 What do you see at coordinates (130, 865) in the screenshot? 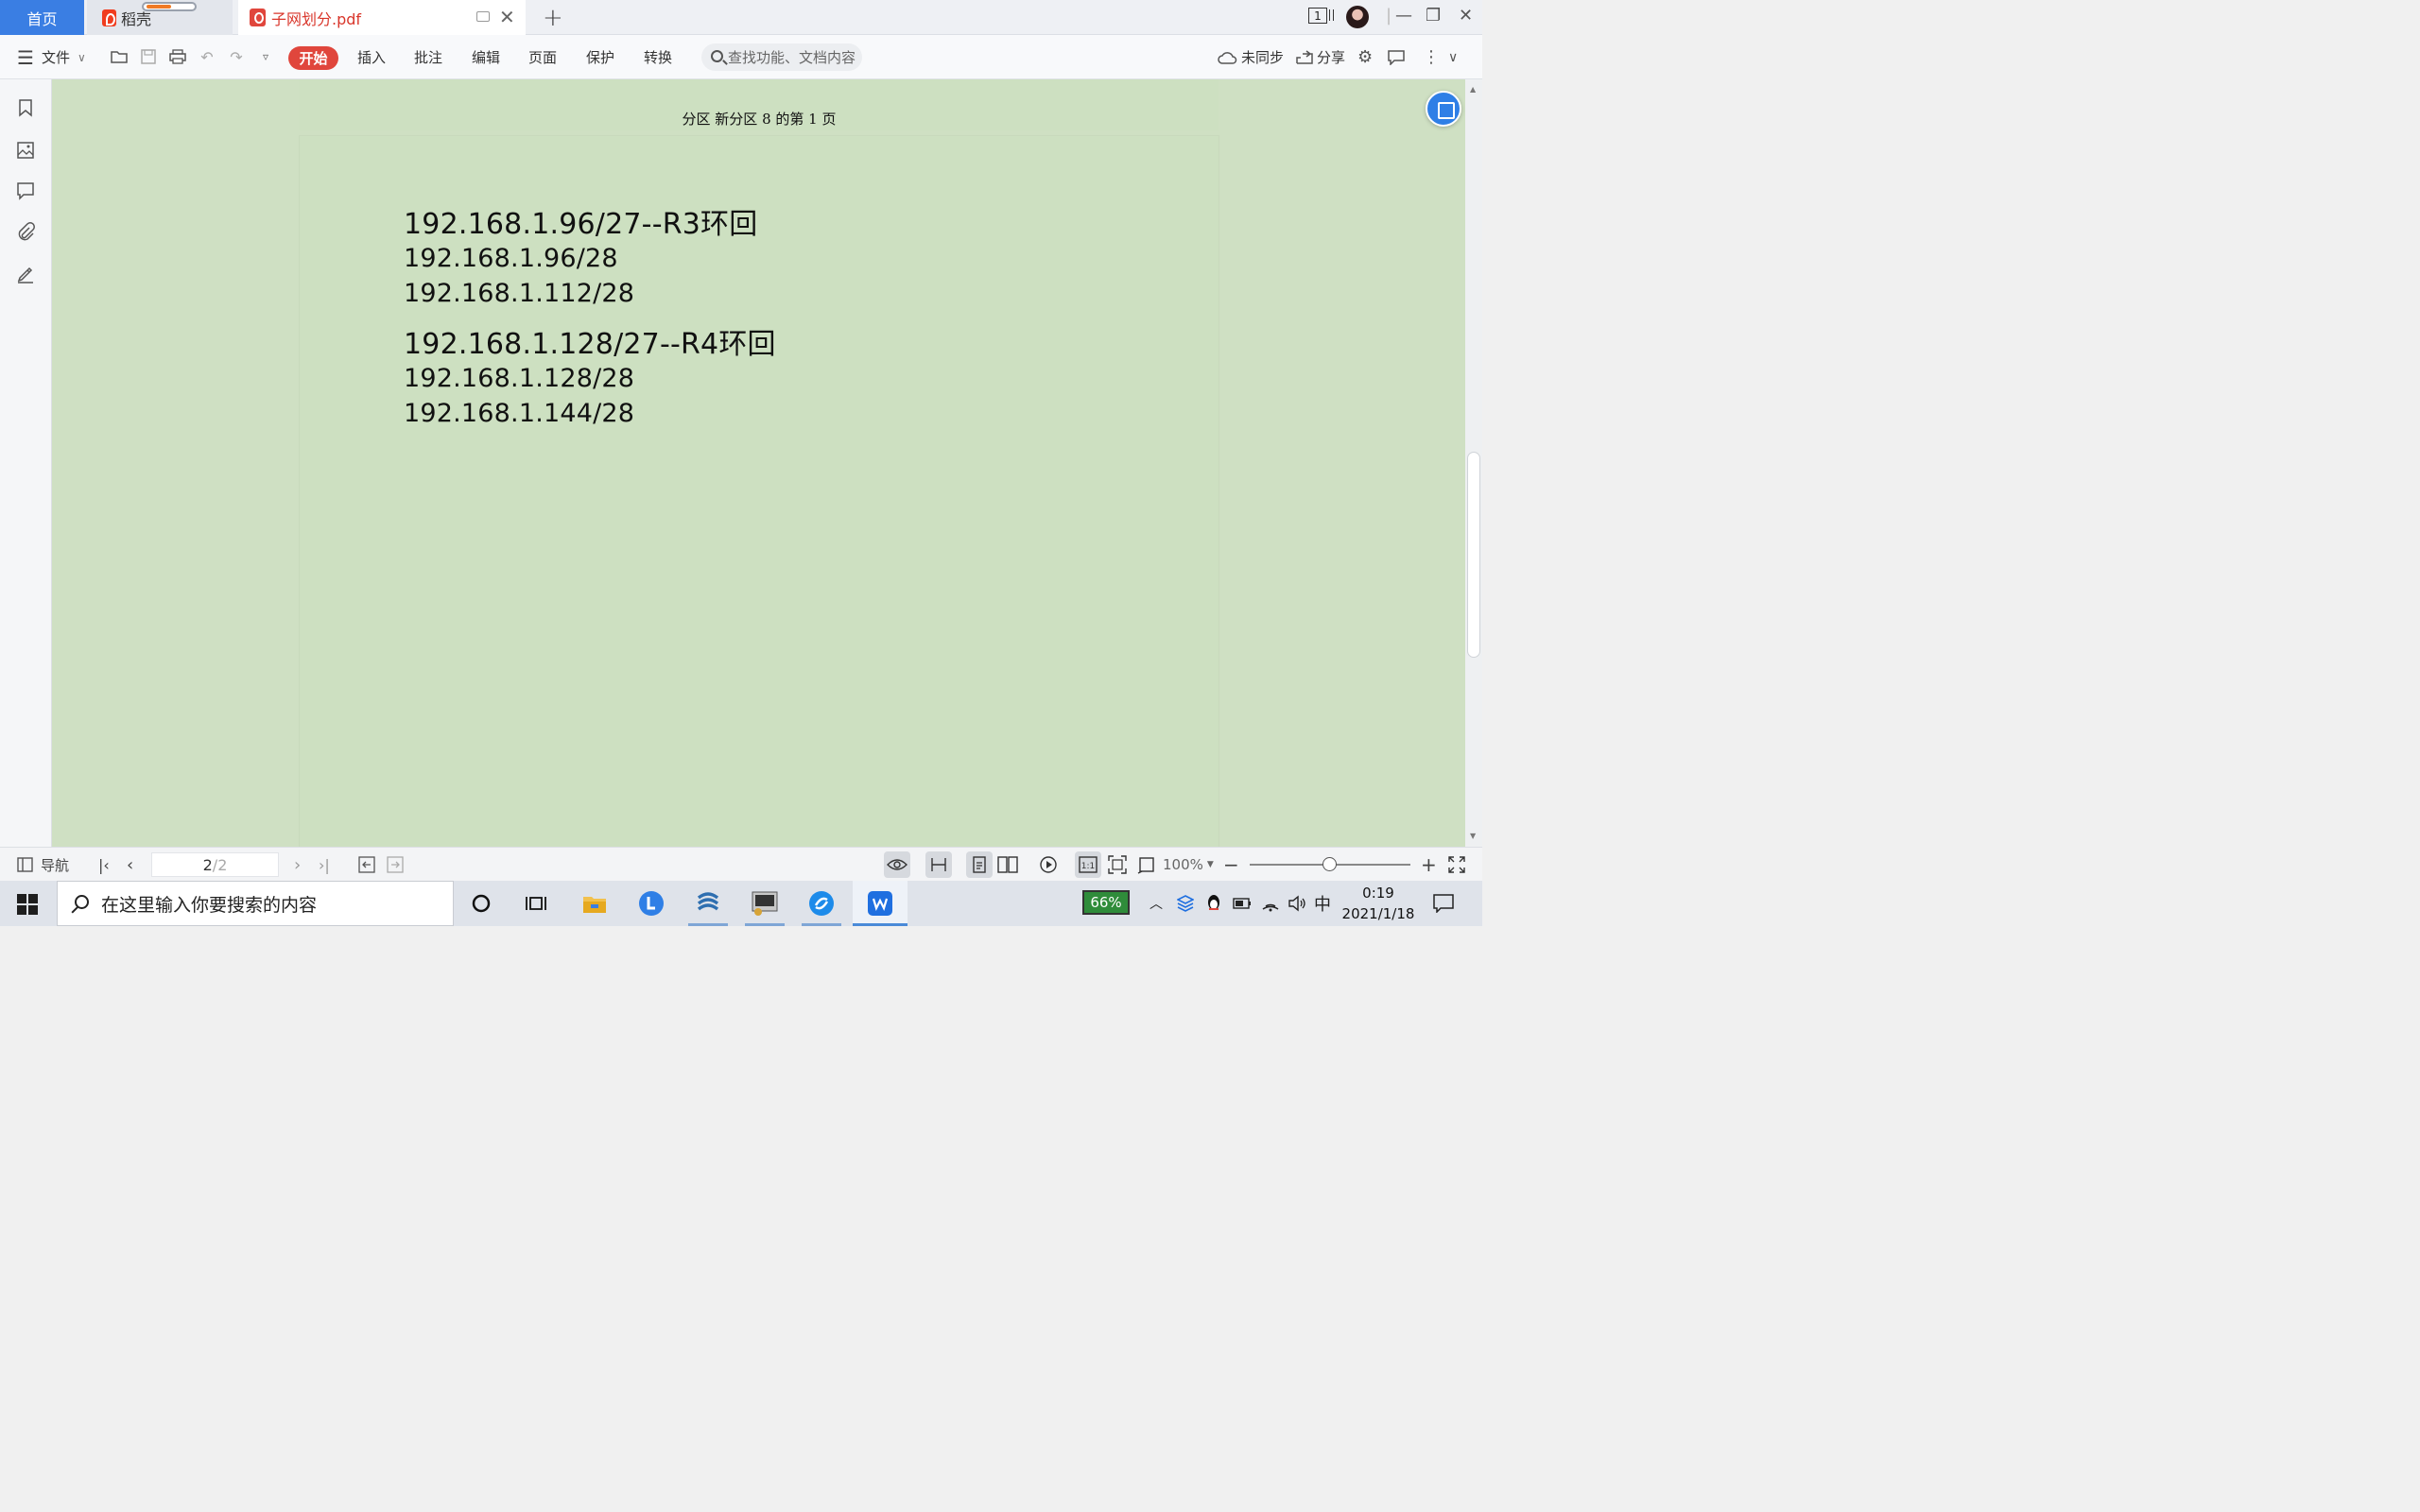
I see `previous-page-icon: ‹` at bounding box center [130, 865].